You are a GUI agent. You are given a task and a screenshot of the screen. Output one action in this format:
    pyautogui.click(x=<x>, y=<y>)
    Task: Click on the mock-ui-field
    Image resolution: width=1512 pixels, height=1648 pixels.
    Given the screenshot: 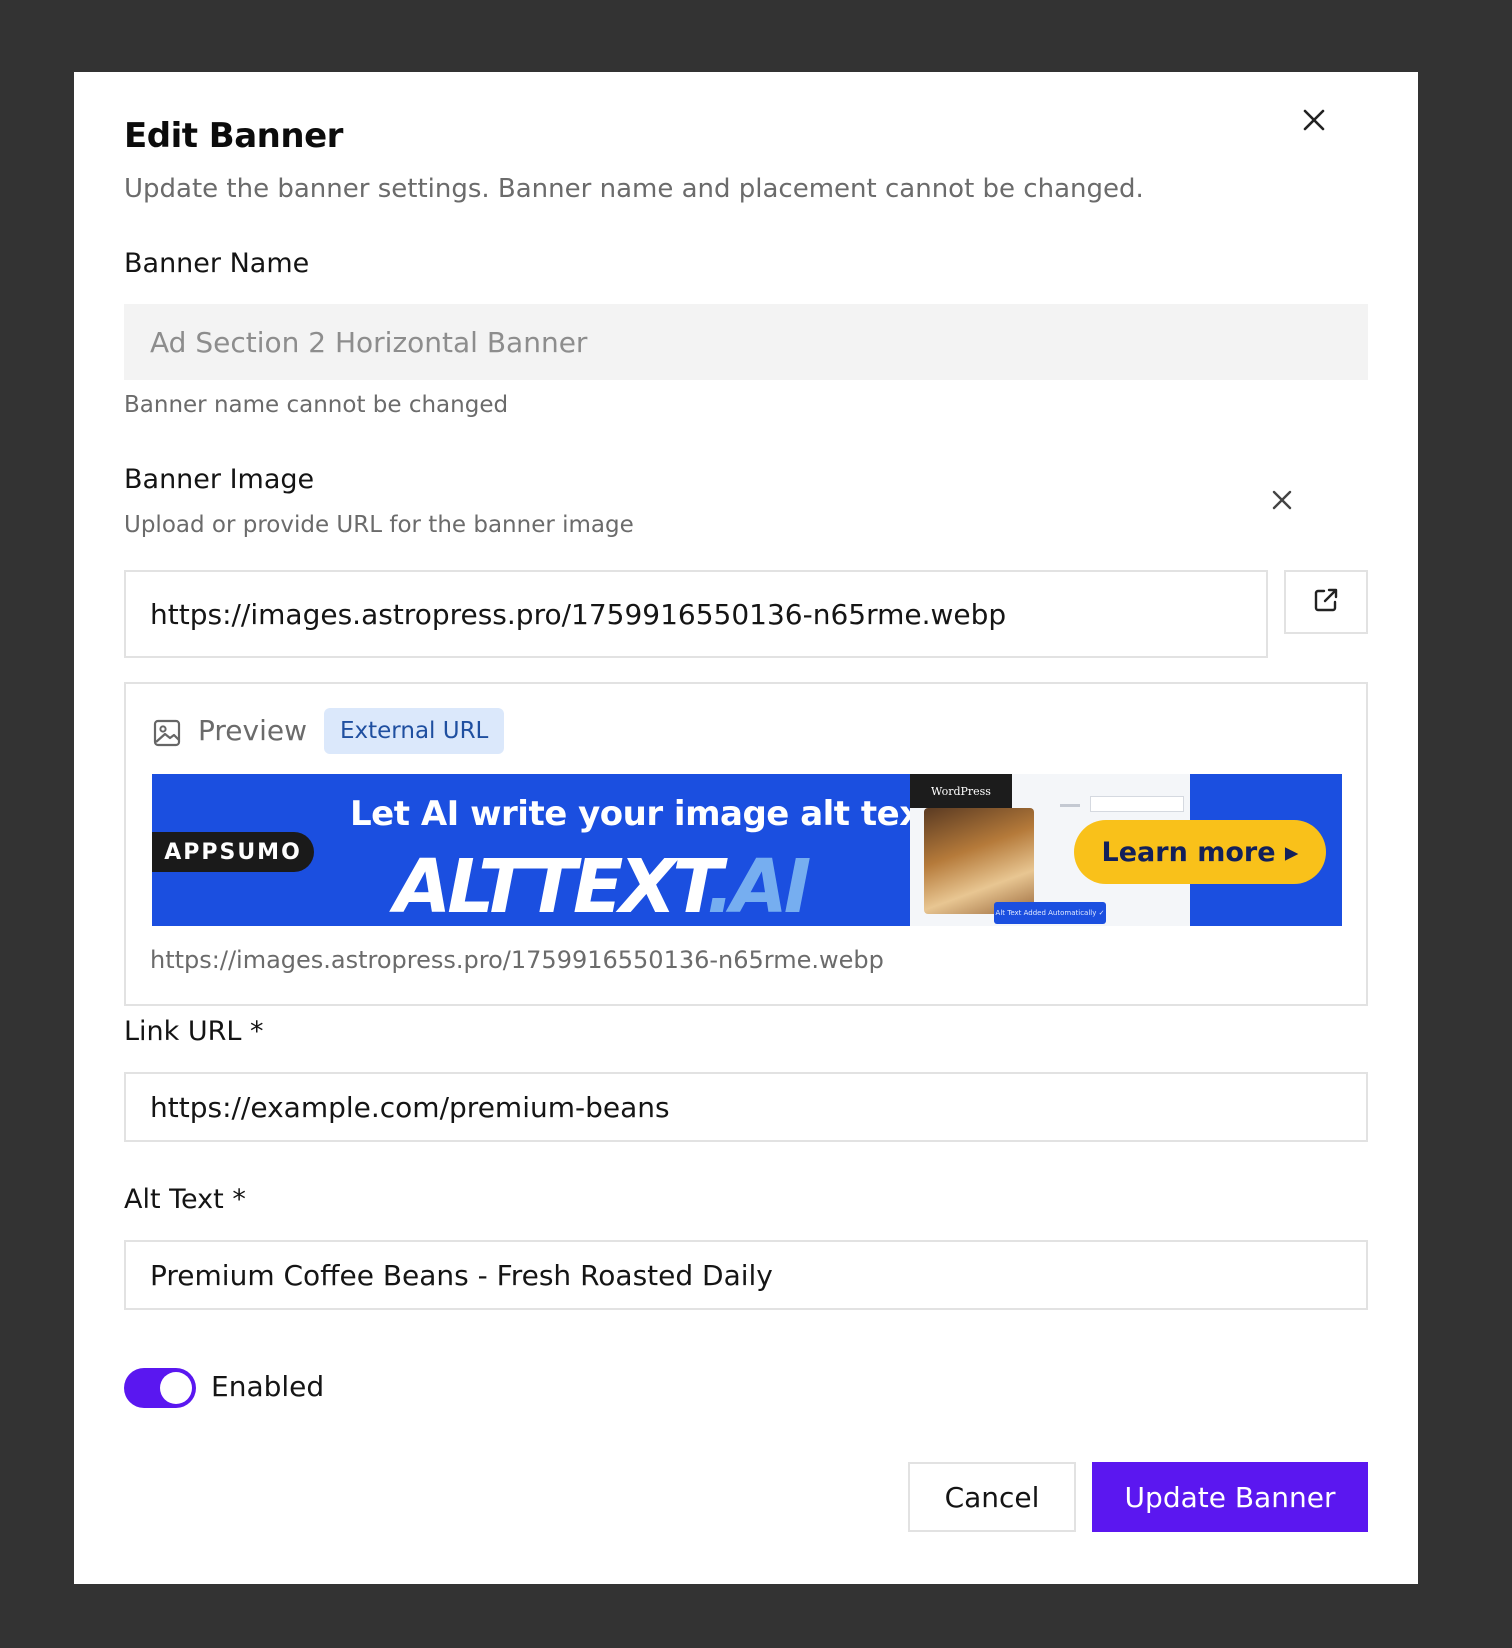 What is the action you would take?
    pyautogui.click(x=1137, y=804)
    